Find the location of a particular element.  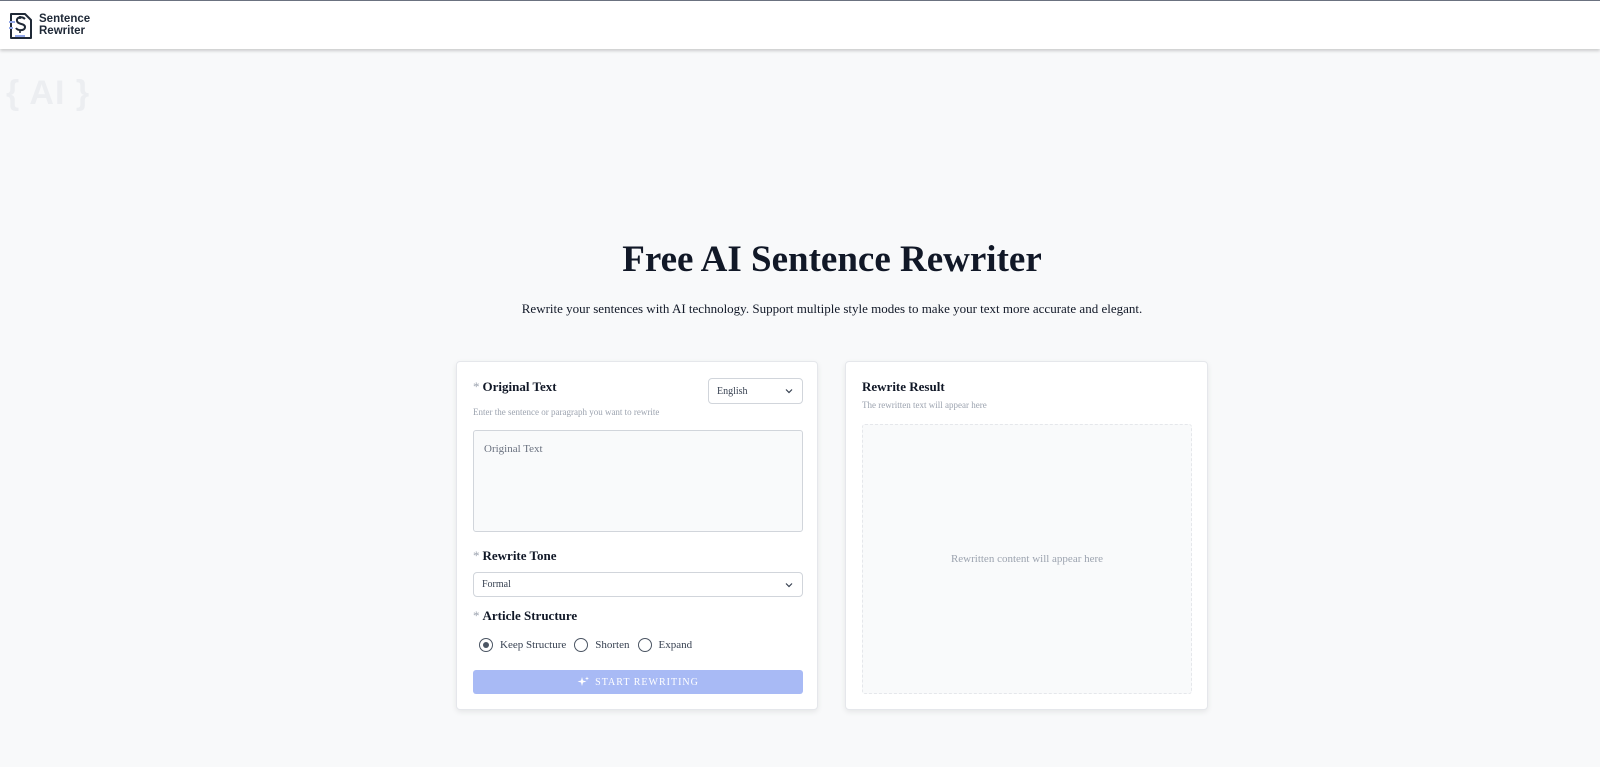

result-placeholder: Rewritten content will appear here is located at coordinates (1027, 559).